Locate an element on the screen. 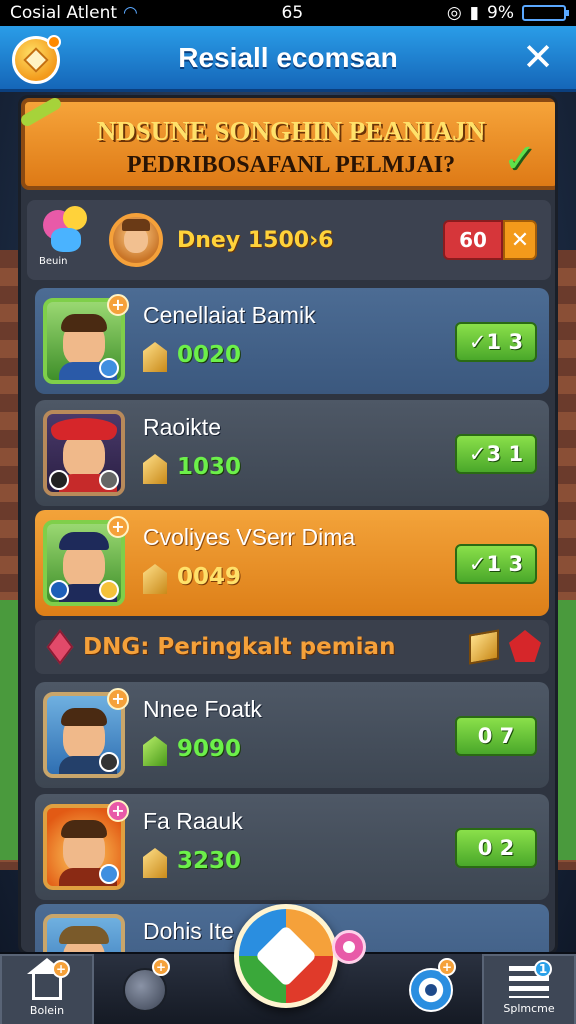  player-score: 0049 is located at coordinates (209, 577).